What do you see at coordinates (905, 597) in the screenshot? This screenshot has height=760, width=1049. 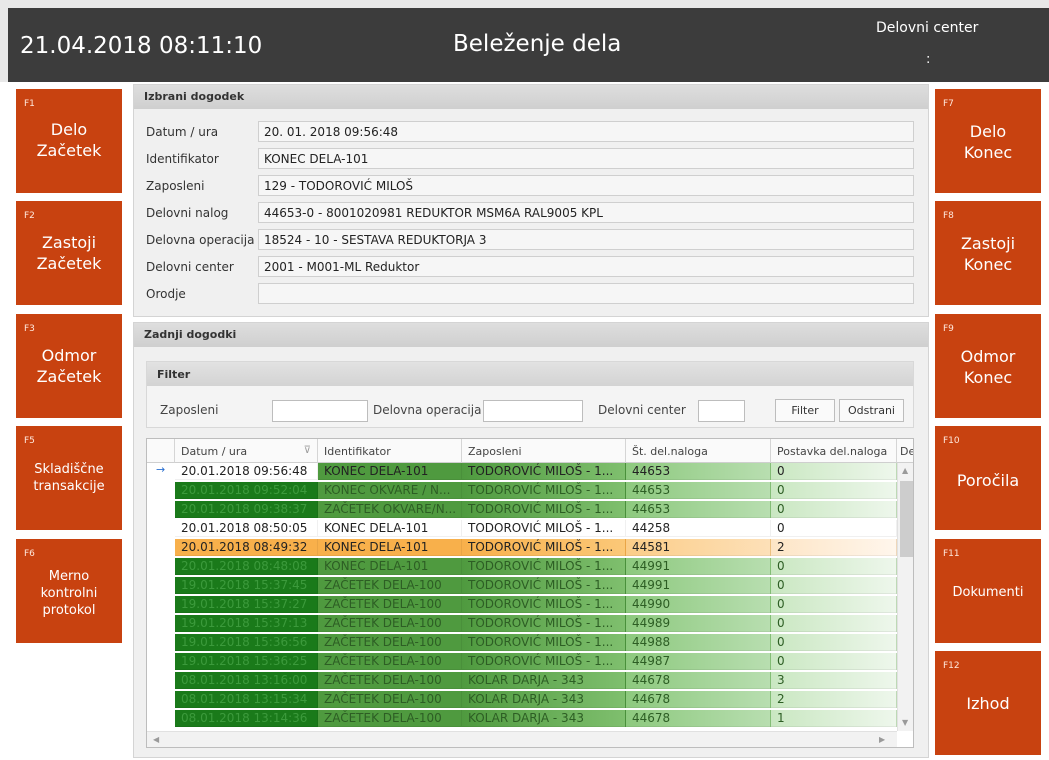 I see `vertical-scrollbar: ▲ ▼` at bounding box center [905, 597].